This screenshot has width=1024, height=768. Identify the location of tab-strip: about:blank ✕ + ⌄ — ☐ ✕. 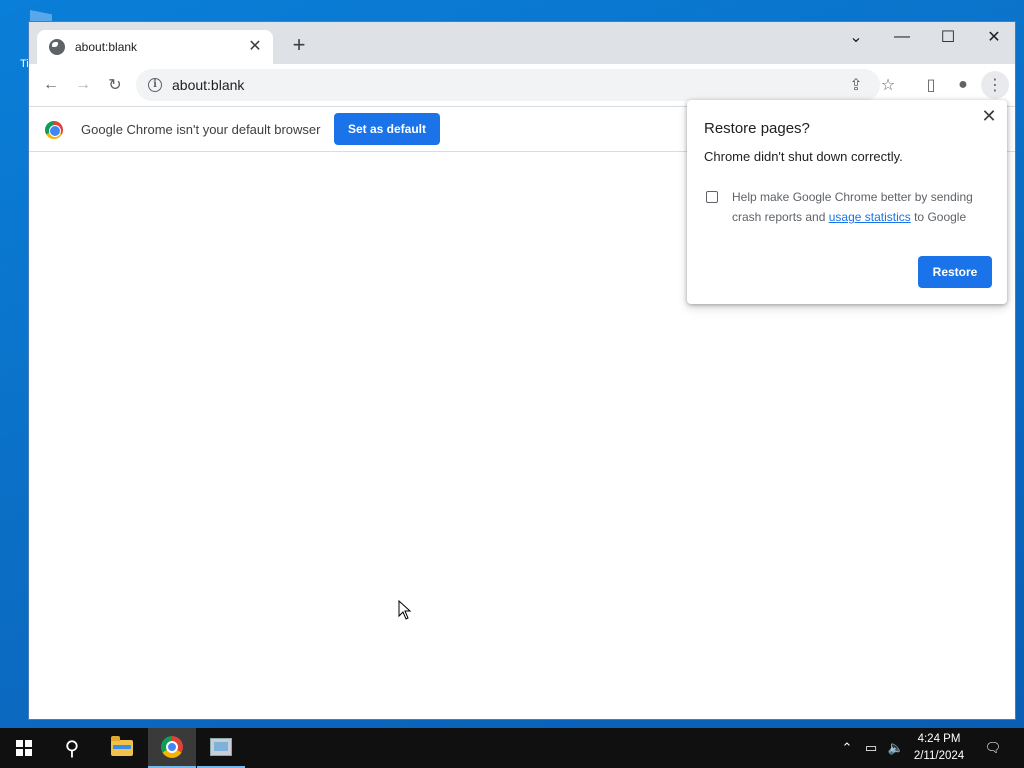
(522, 43).